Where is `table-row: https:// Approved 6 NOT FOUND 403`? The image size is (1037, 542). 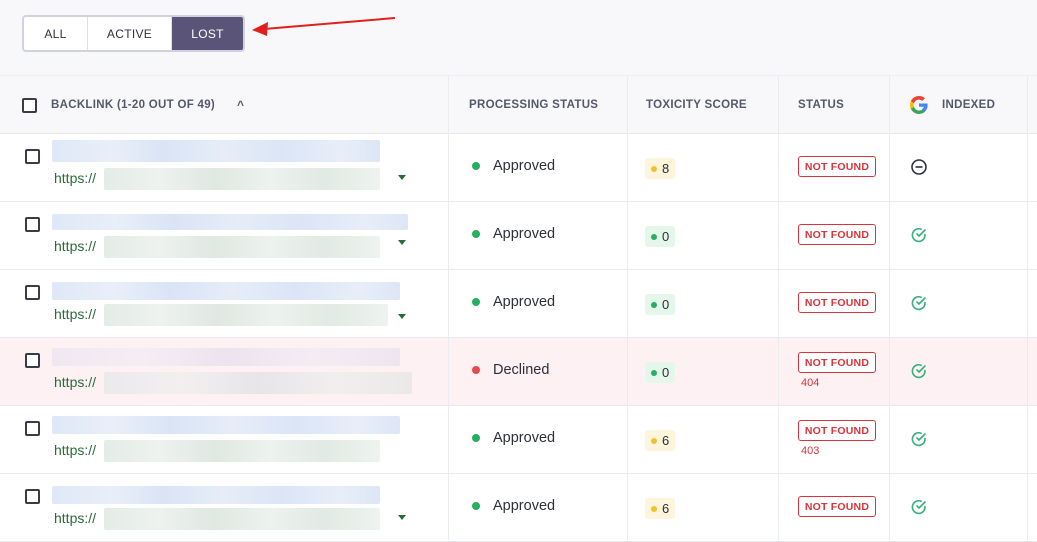 table-row: https:// Approved 6 NOT FOUND 403 is located at coordinates (518, 440).